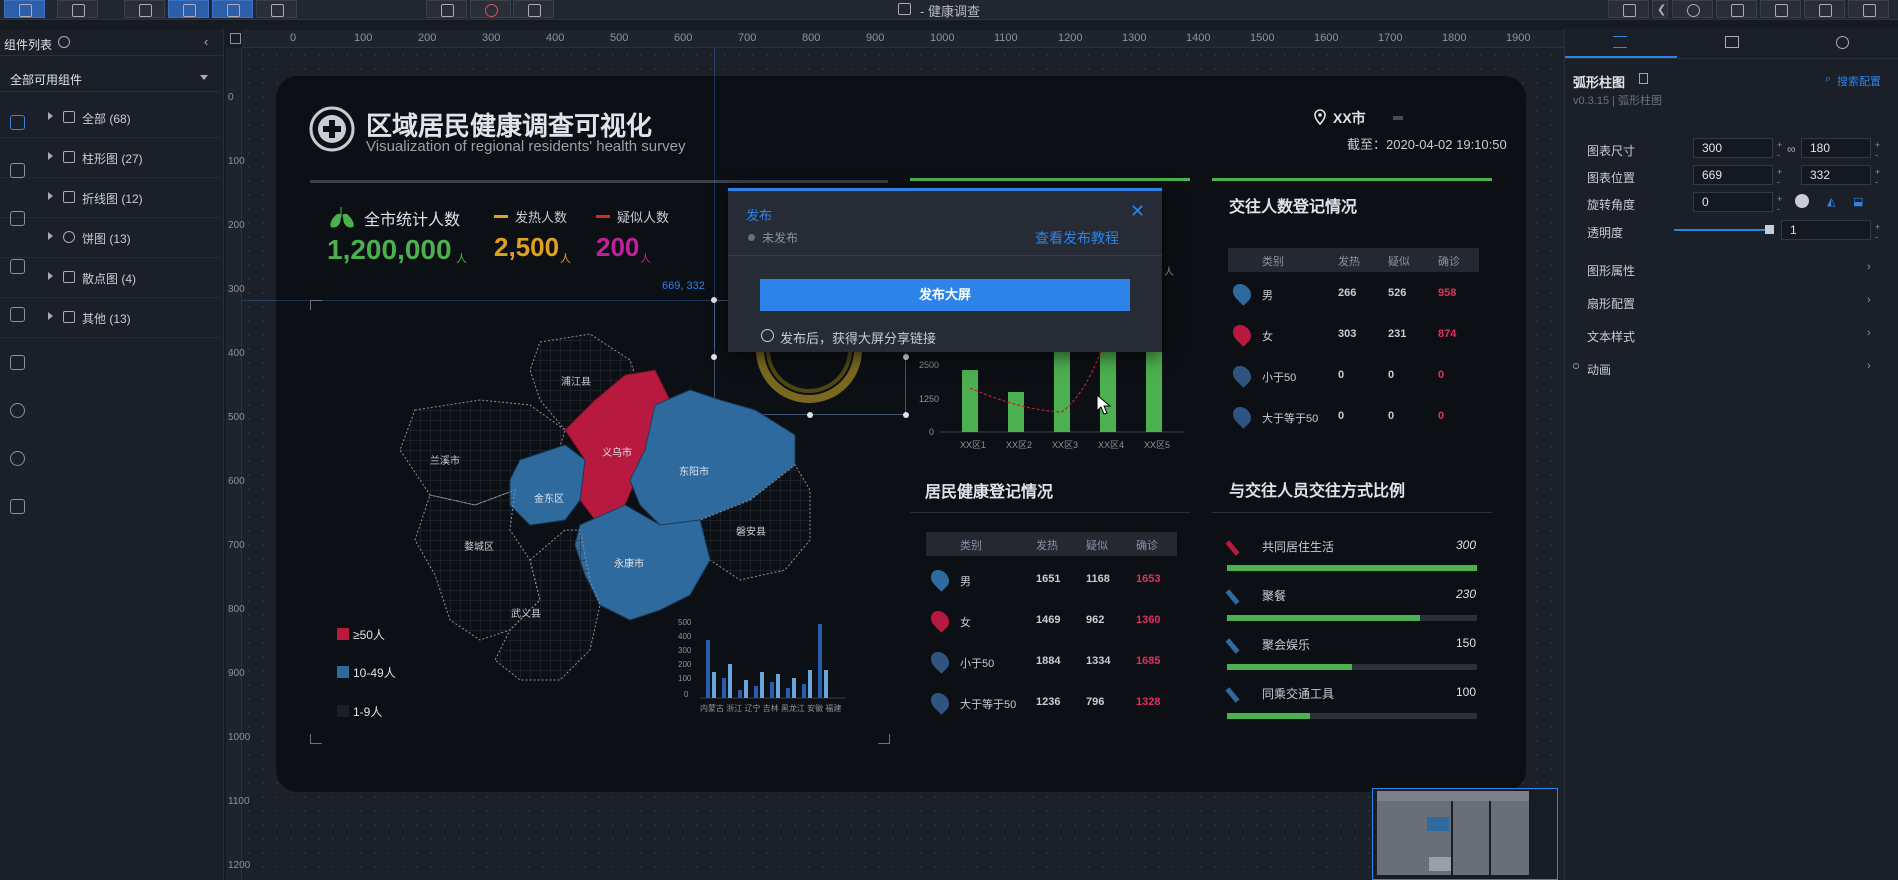 This screenshot has width=1898, height=880. What do you see at coordinates (1643, 78) in the screenshot?
I see `doc-icon` at bounding box center [1643, 78].